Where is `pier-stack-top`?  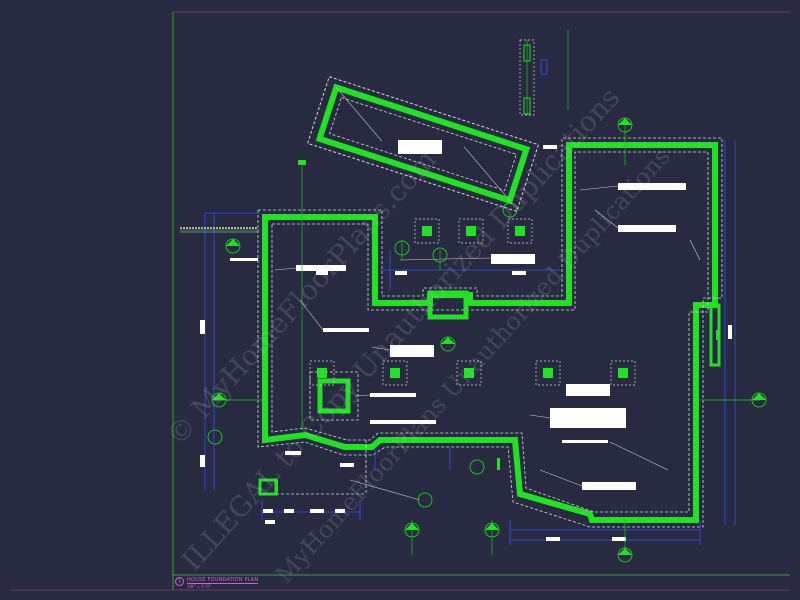
pier-stack-top is located at coordinates (533, 77).